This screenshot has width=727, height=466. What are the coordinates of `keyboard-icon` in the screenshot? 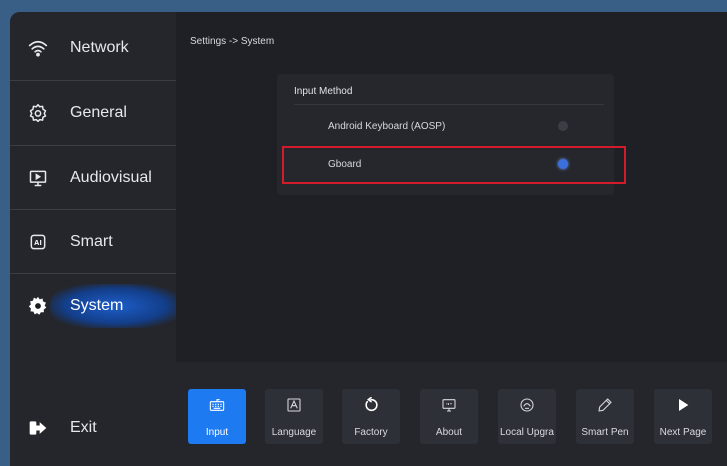 It's located at (217, 405).